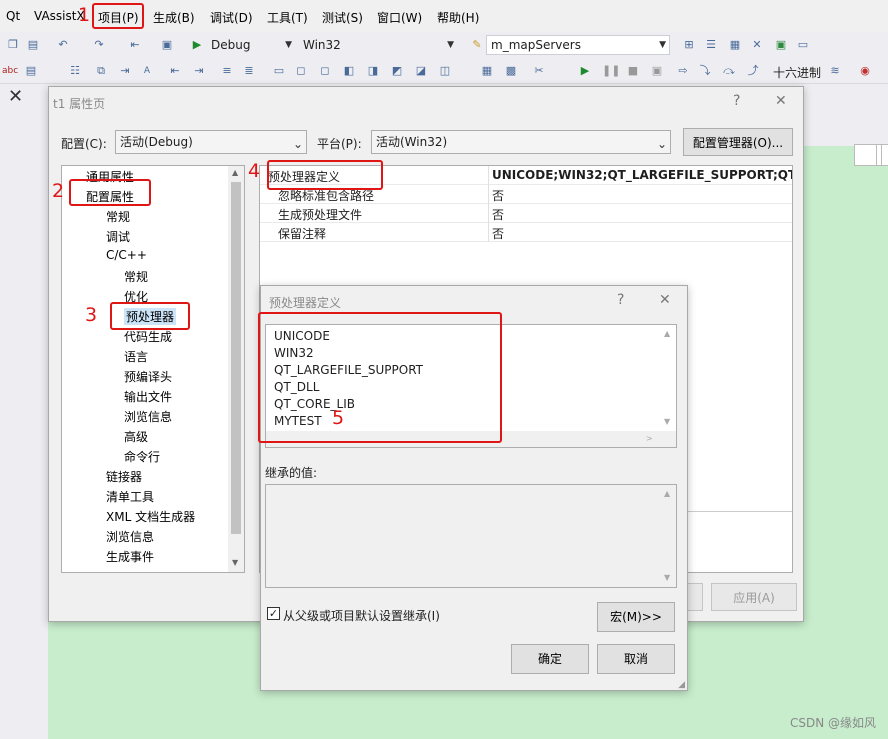 The width and height of the screenshot is (888, 739). Describe the element at coordinates (578, 45) in the screenshot. I see `startup-item-combo: m_mapServers ▼` at that location.